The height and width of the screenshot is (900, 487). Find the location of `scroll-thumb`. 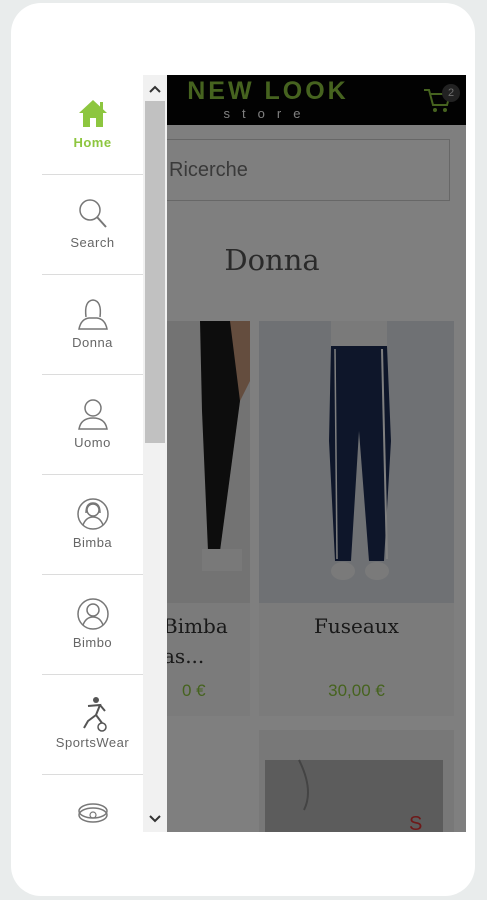

scroll-thumb is located at coordinates (155, 272).